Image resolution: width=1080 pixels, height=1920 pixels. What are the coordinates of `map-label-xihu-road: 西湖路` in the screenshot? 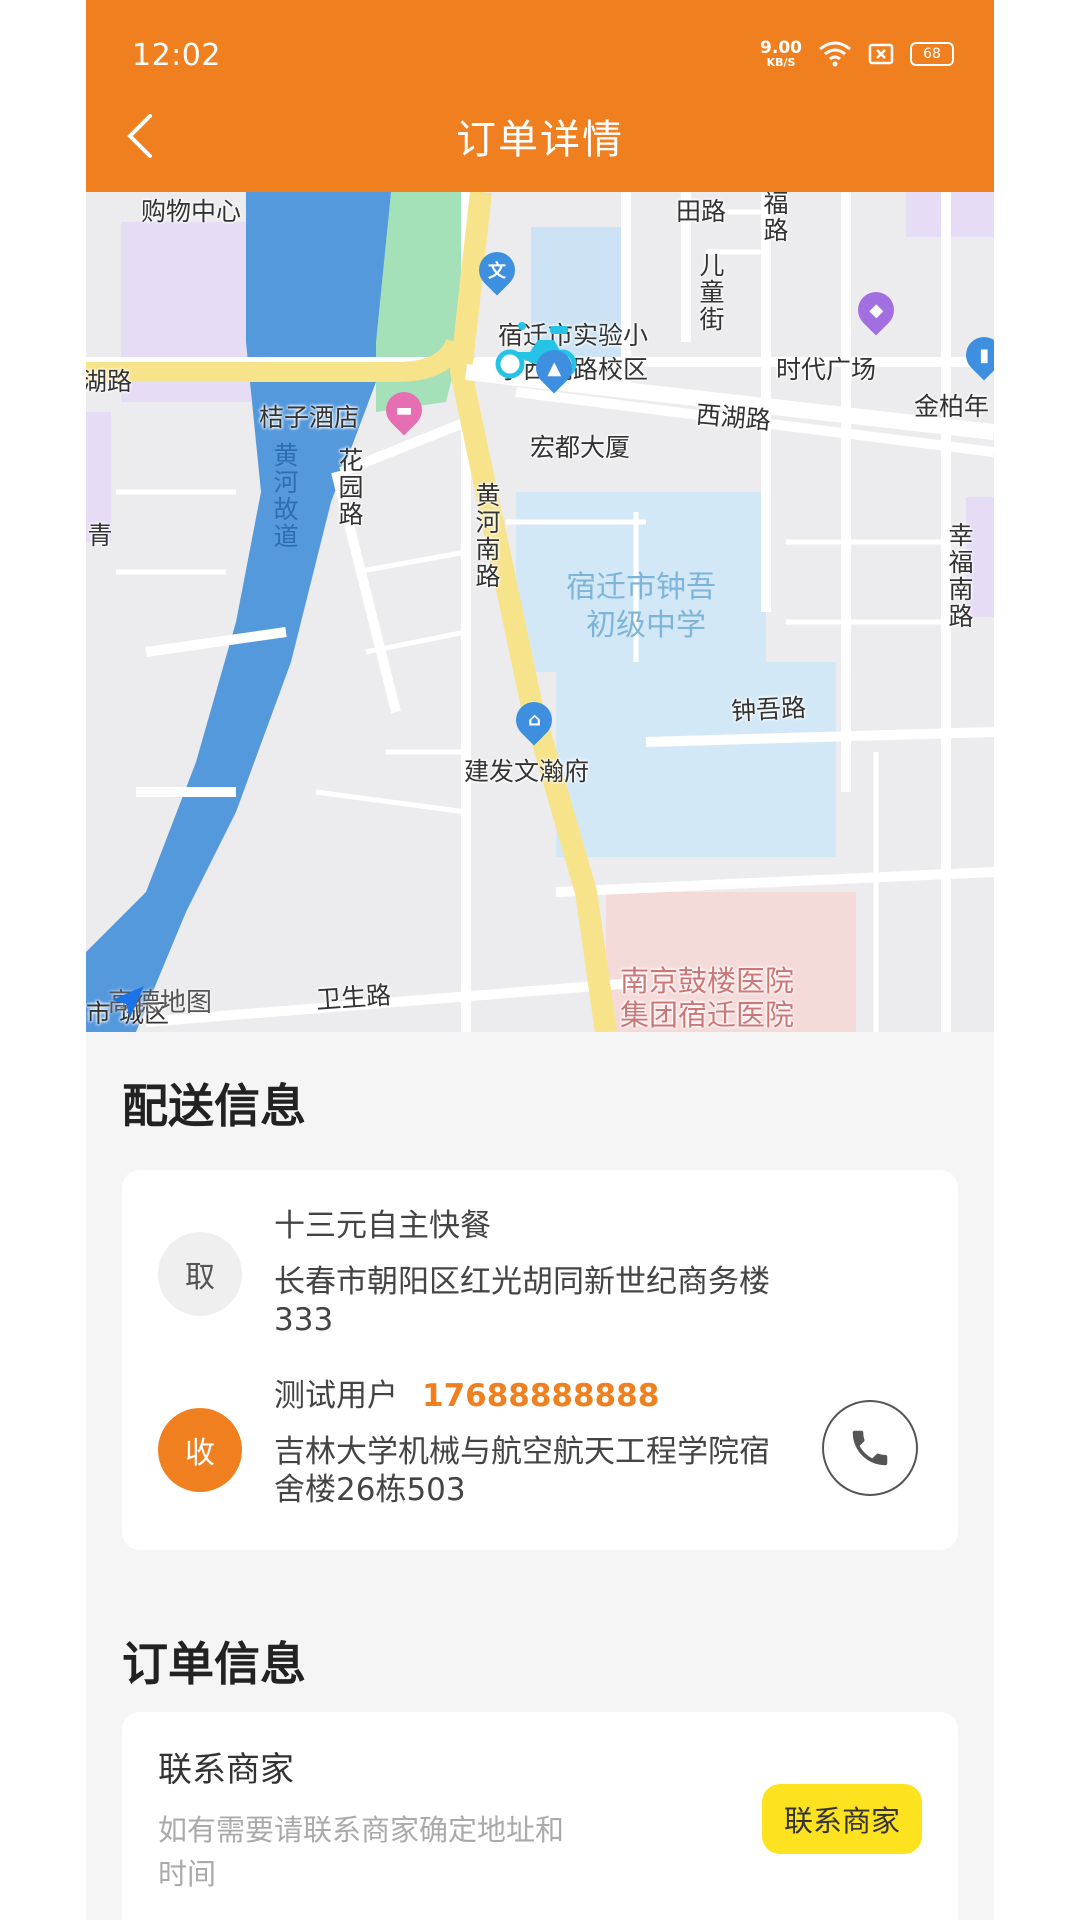 It's located at (733, 417).